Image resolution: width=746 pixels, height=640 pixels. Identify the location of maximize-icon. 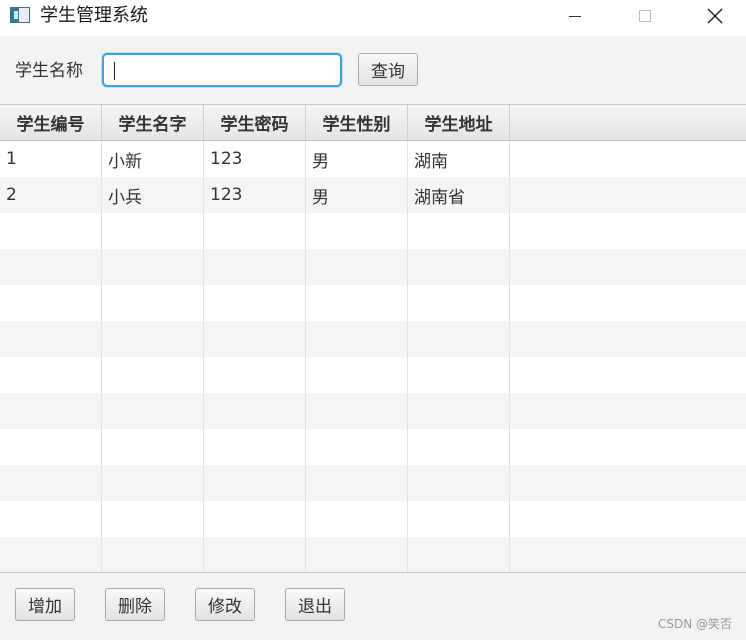
(645, 16).